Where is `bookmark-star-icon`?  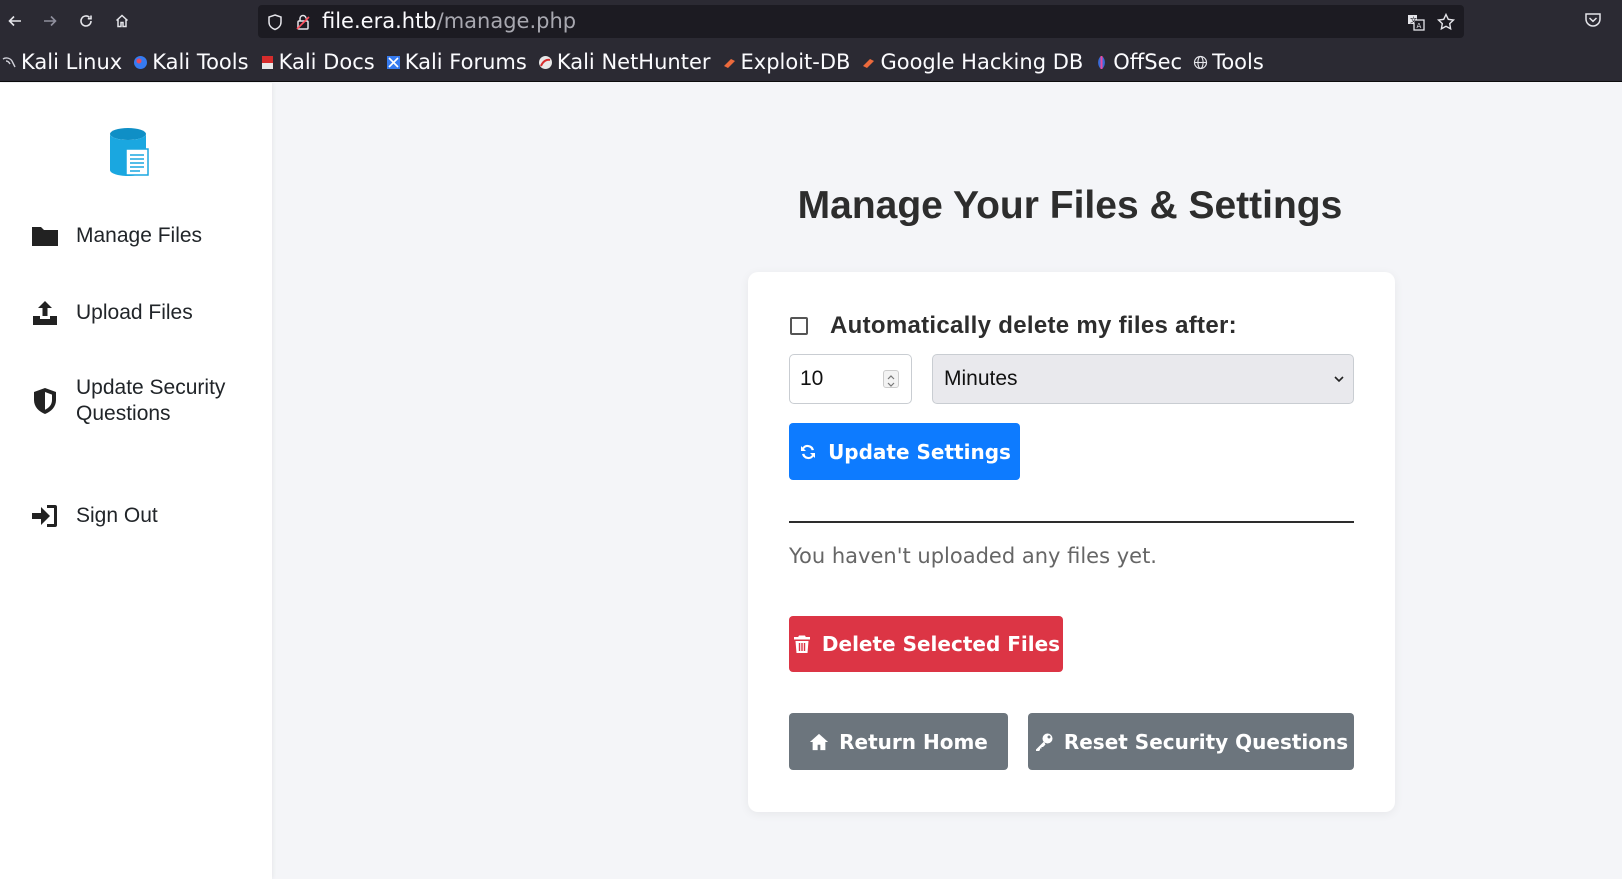
bookmark-star-icon is located at coordinates (1446, 22).